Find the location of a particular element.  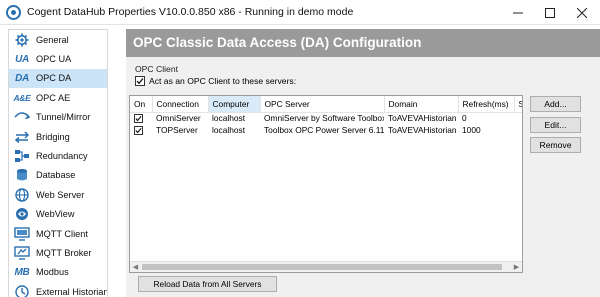

group-label-opc-client: OPC Client is located at coordinates (156, 69).